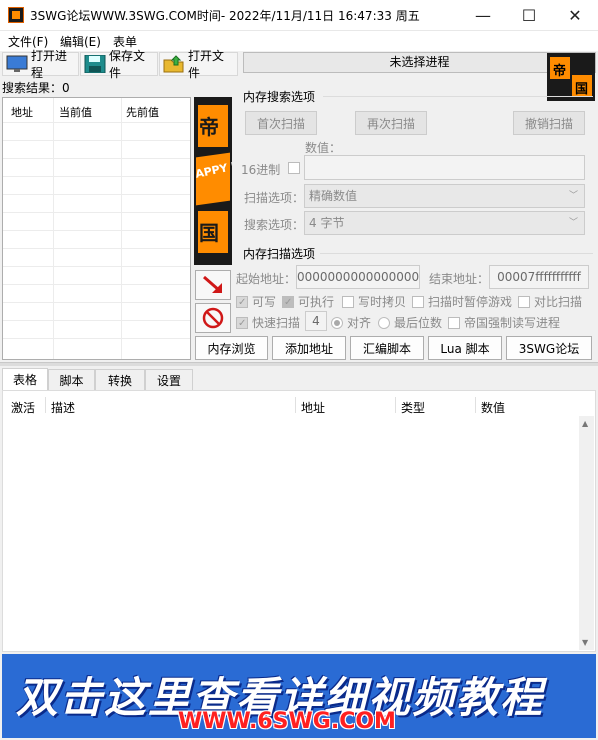  What do you see at coordinates (49, 64) in the screenshot?
I see `open-process-label: 打开进程` at bounding box center [49, 64].